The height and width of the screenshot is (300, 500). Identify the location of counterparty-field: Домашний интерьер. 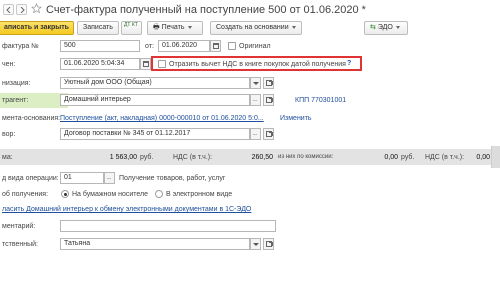
(155, 100).